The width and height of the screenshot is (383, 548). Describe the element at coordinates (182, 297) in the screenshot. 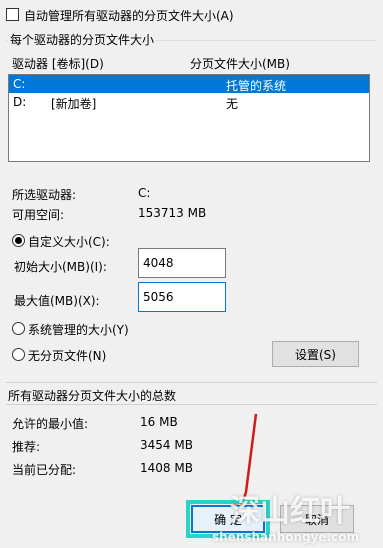

I see `max-size-input: 5056` at that location.